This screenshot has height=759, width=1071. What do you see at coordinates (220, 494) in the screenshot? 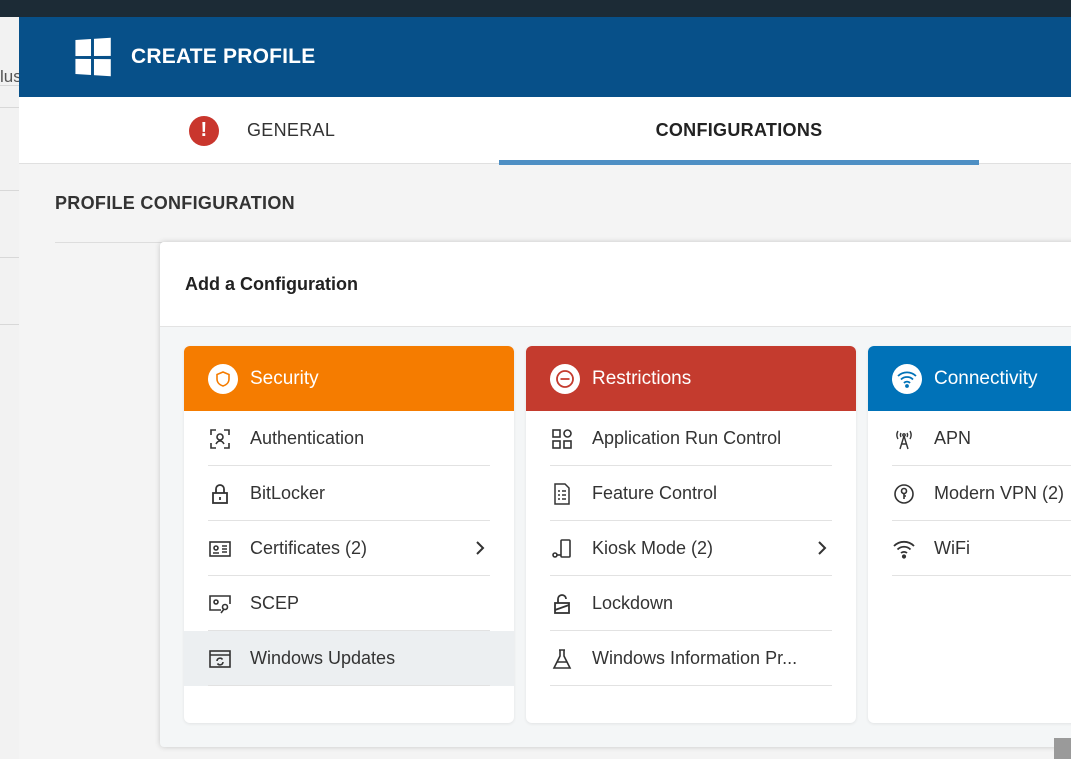
I see `lock-icon` at bounding box center [220, 494].